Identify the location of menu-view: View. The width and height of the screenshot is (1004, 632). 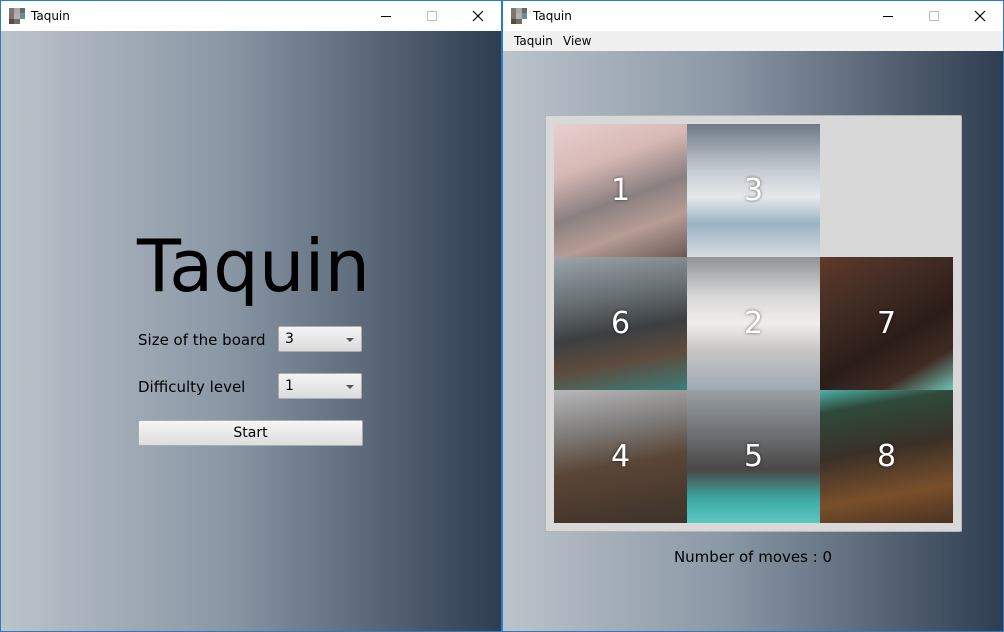
(577, 41).